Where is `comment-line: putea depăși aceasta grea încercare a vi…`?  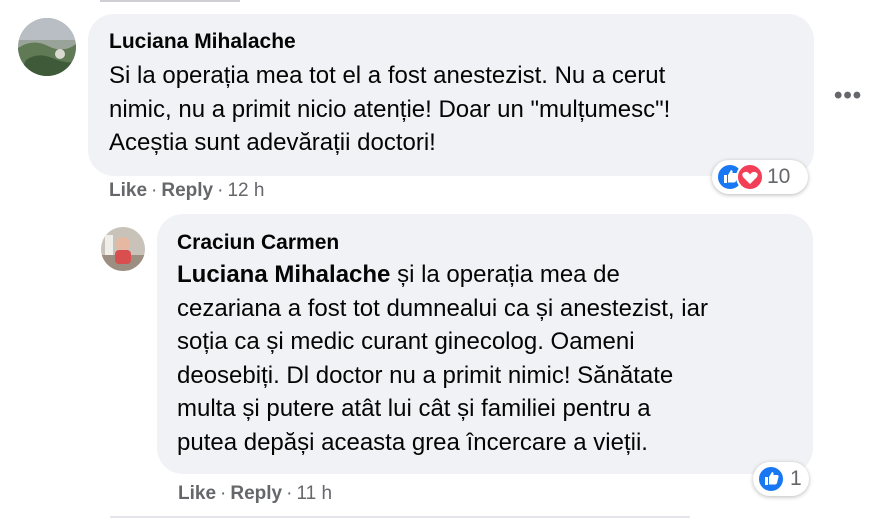 comment-line: putea depăși aceasta grea încercare a vi… is located at coordinates (412, 442).